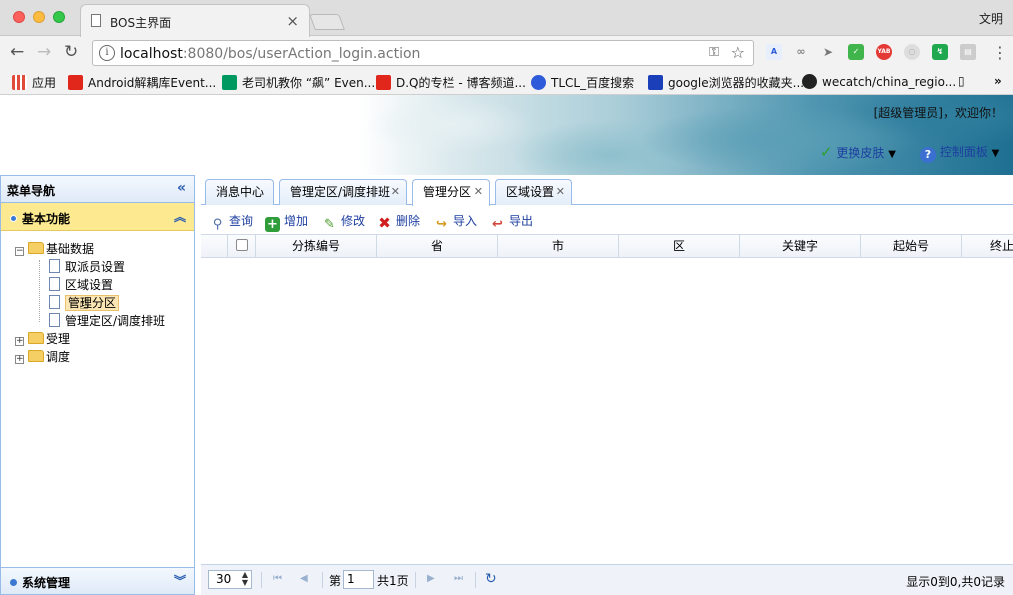  Describe the element at coordinates (42, 357) in the screenshot. I see `tree-node-dispatch: + 调度` at that location.